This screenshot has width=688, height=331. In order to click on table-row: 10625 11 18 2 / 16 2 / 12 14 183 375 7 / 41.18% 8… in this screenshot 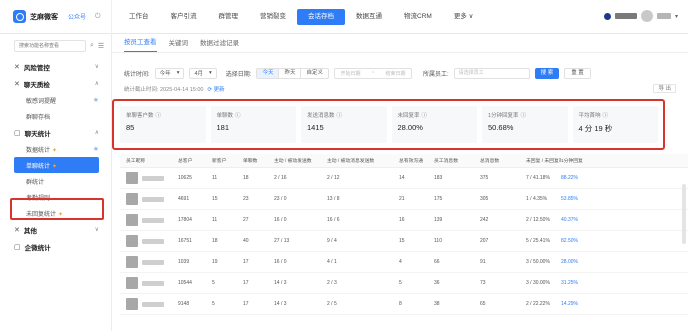, I will do `click(404, 178)`.